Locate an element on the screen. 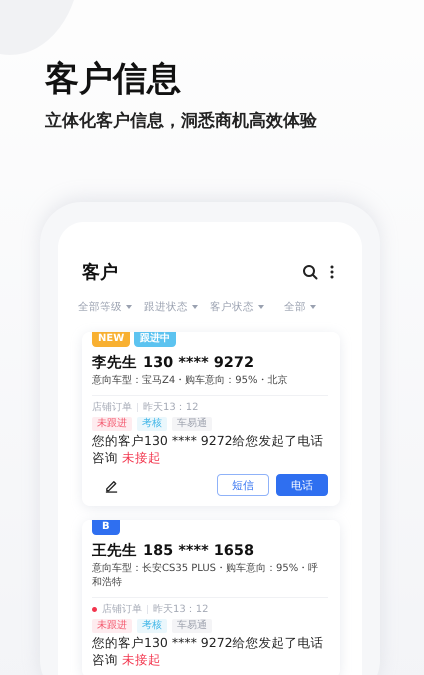  customer-badge: NEW is located at coordinates (111, 339).